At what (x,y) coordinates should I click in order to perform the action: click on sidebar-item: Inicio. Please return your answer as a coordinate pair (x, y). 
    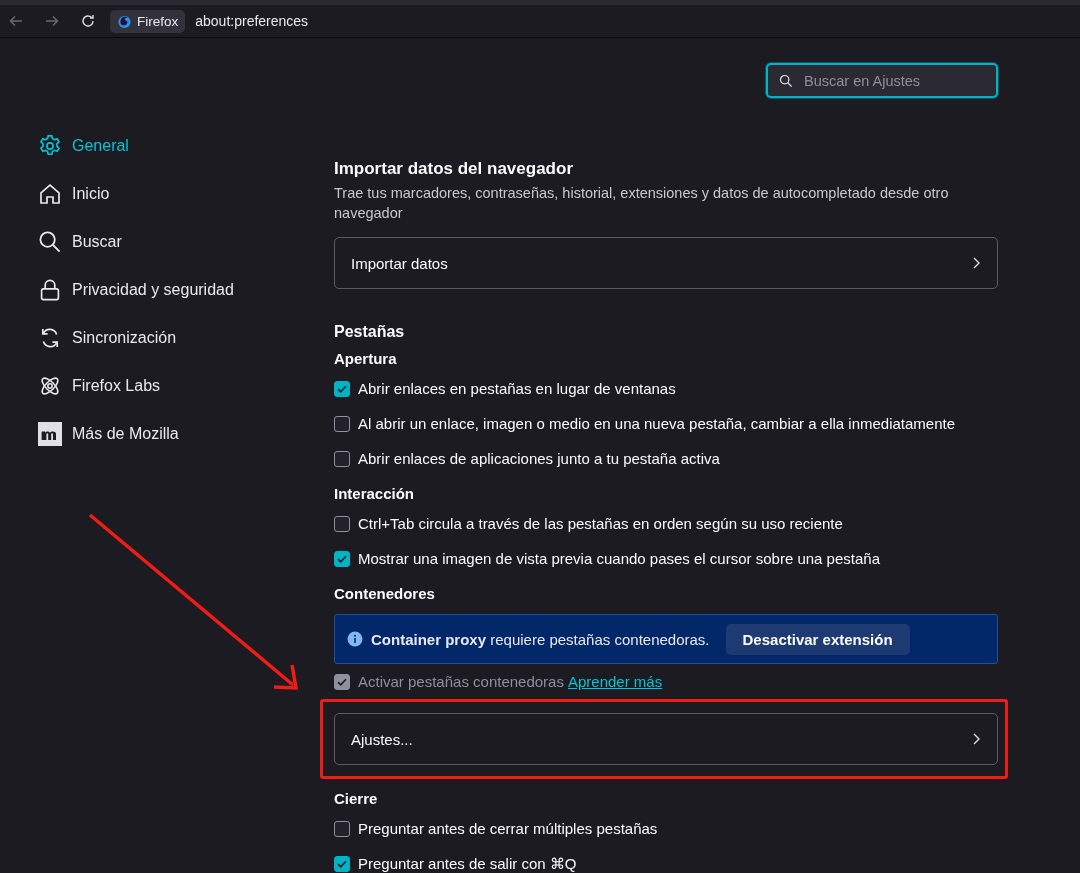
    Looking at the image, I should click on (74, 194).